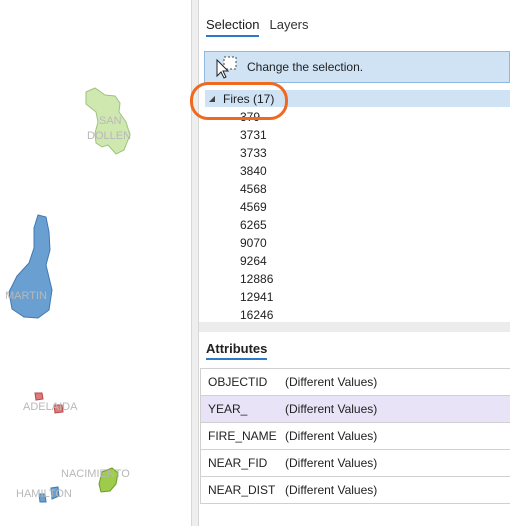 The height and width of the screenshot is (526, 510). Describe the element at coordinates (354, 279) in the screenshot. I see `tree-item: 12886` at that location.